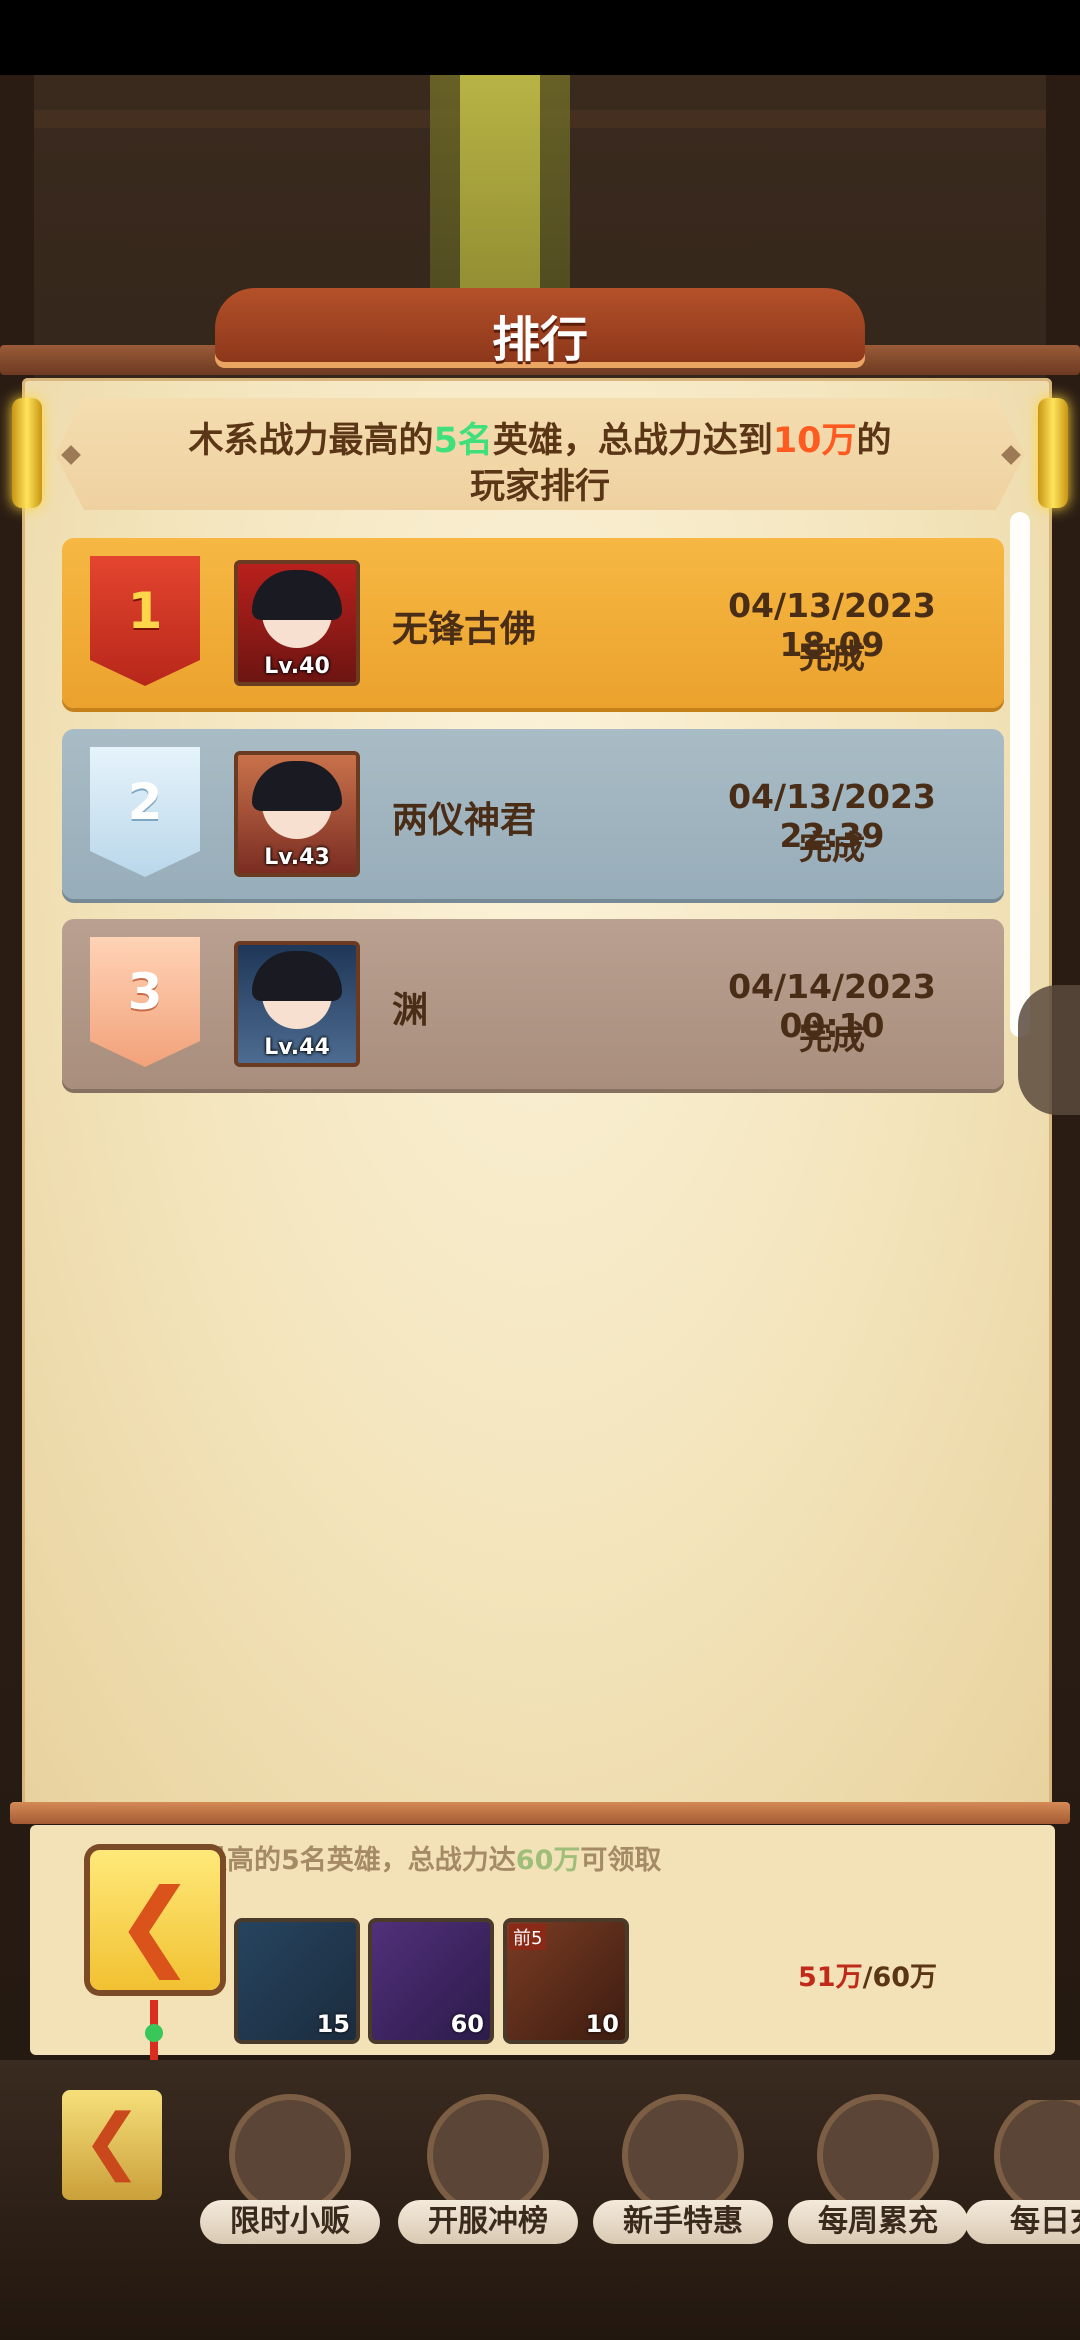 This screenshot has width=1080, height=2340. What do you see at coordinates (528, 1937) in the screenshot?
I see `reward-item-tag: 前5` at bounding box center [528, 1937].